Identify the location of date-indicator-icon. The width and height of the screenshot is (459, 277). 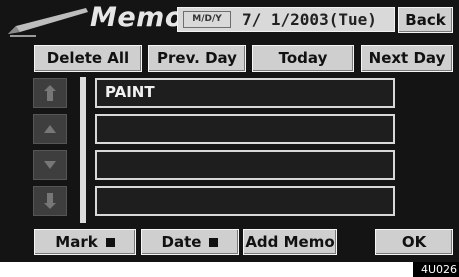
(214, 242).